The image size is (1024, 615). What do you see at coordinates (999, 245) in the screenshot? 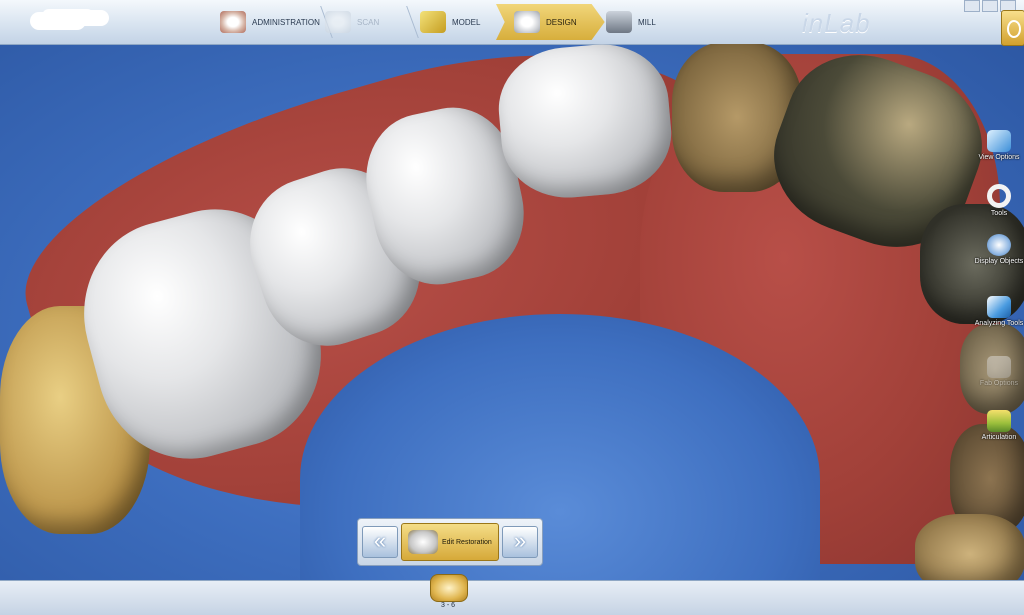
I see `display-objects-icon` at bounding box center [999, 245].